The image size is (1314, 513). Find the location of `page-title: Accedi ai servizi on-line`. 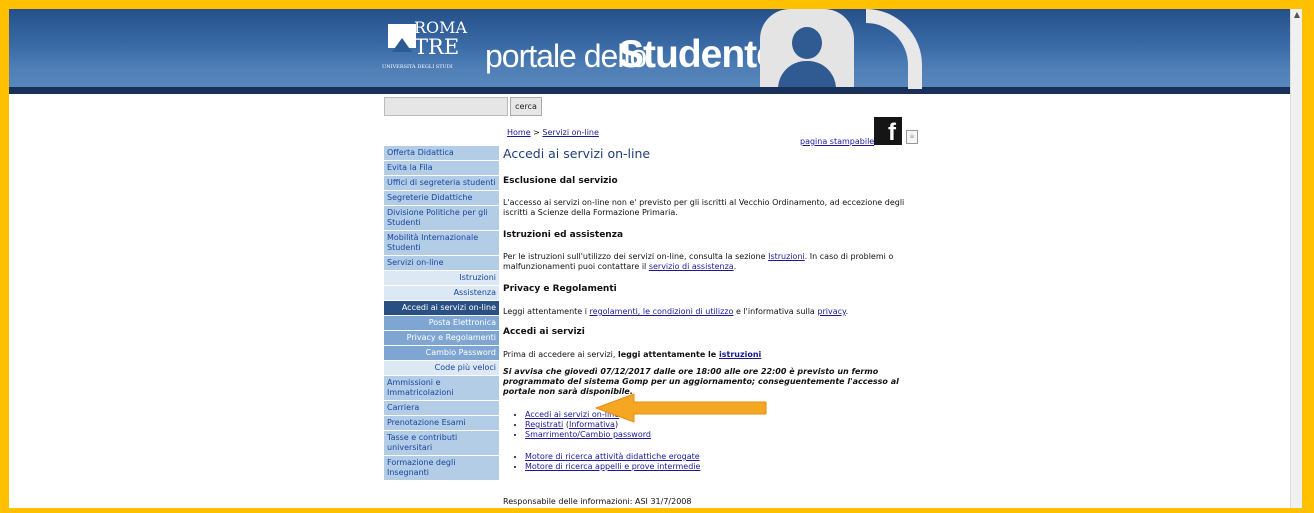

page-title: Accedi ai servizi on-line is located at coordinates (577, 153).